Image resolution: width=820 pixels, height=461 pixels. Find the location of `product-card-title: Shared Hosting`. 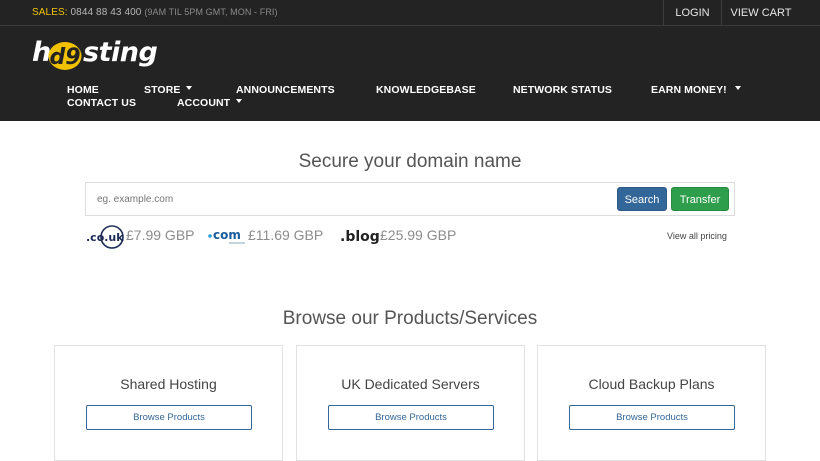

product-card-title: Shared Hosting is located at coordinates (168, 384).